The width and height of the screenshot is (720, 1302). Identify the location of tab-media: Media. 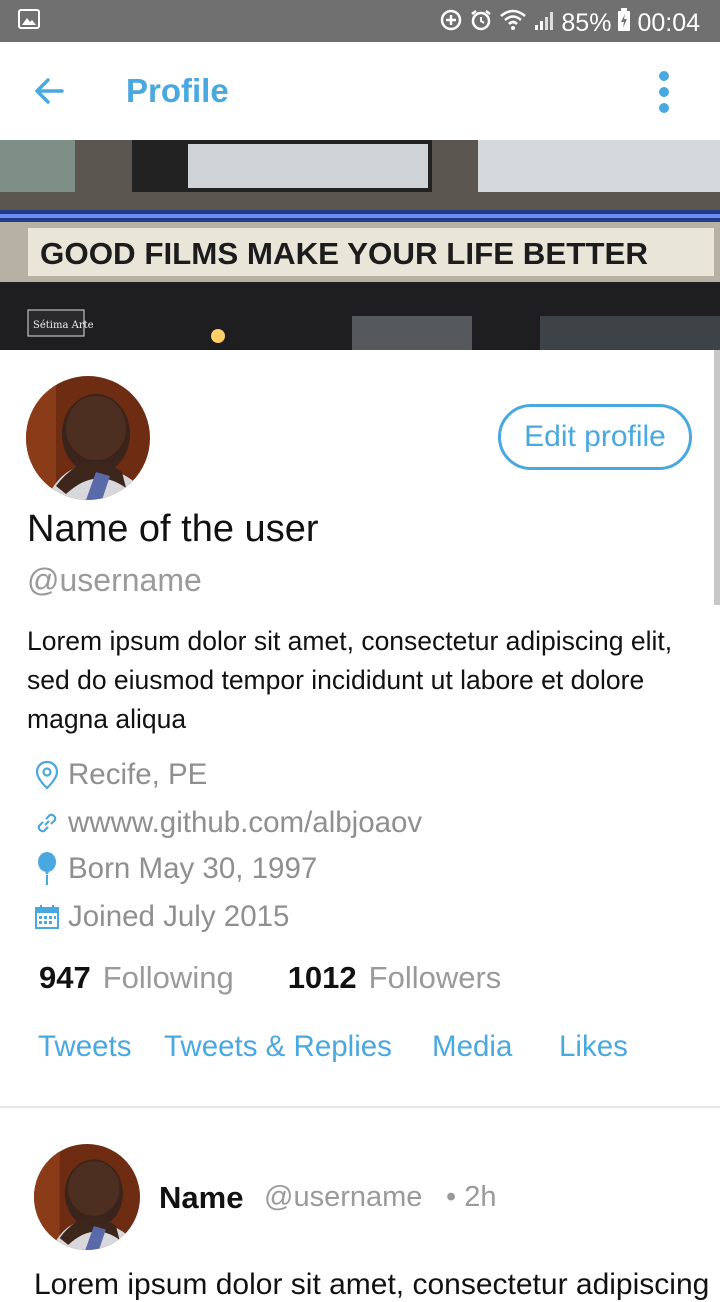
(472, 1047).